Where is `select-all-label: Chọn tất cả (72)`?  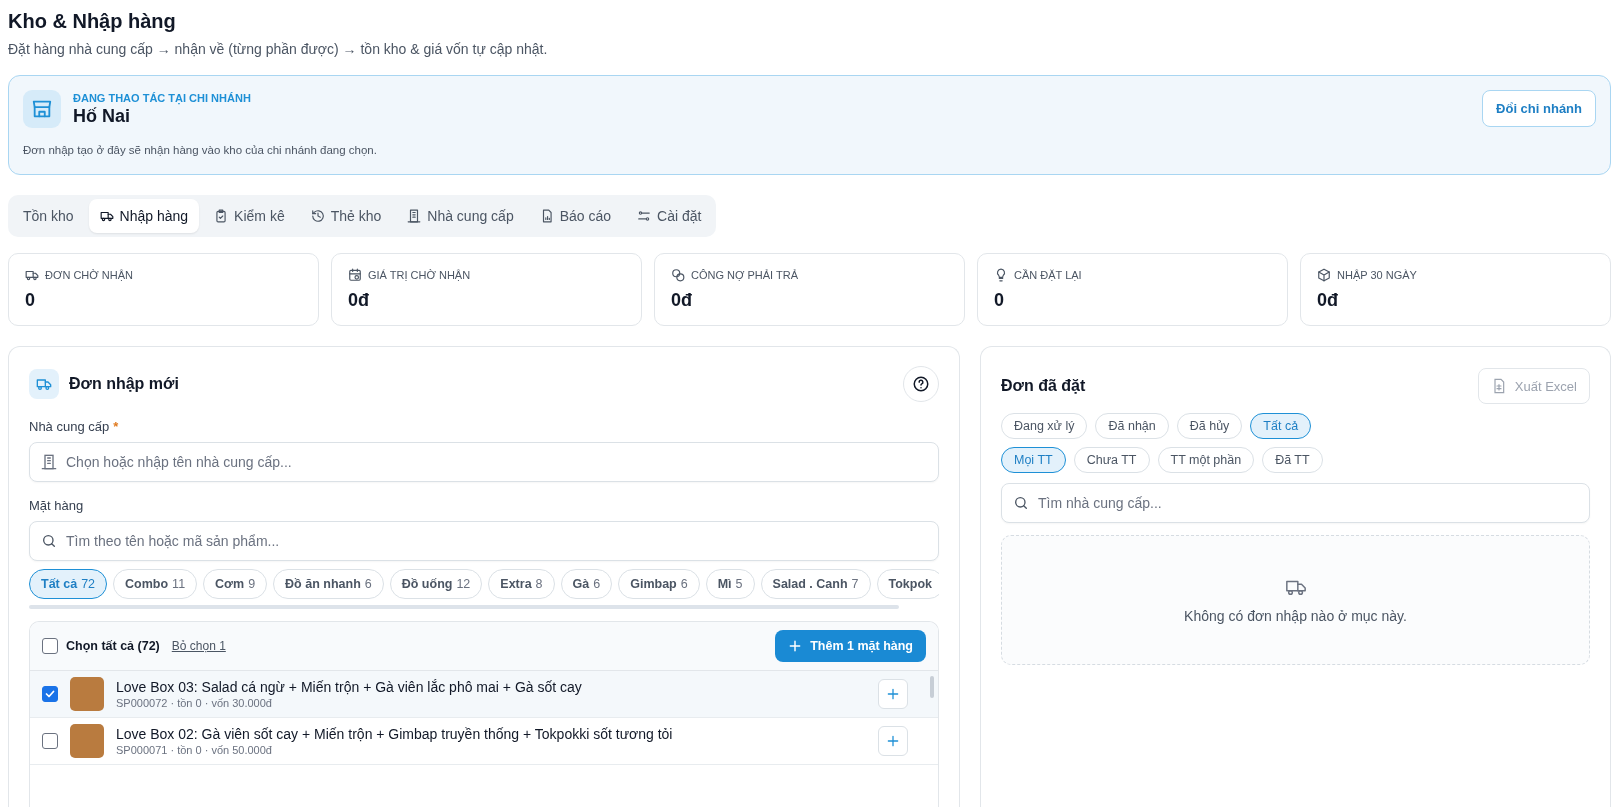
select-all-label: Chọn tất cả (72) is located at coordinates (113, 646).